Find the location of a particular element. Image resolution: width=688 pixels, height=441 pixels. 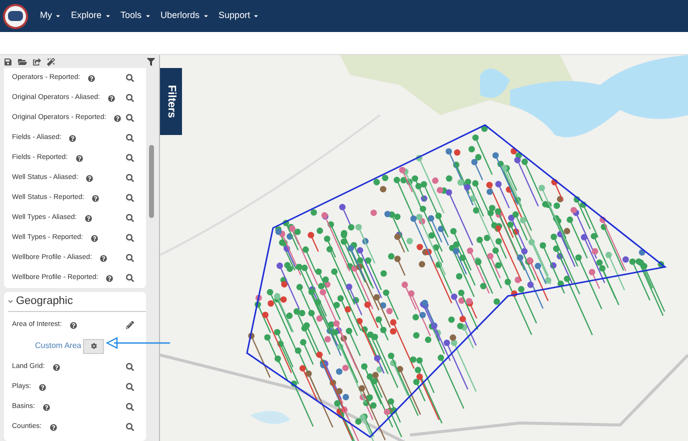

filter-icon is located at coordinates (151, 62).